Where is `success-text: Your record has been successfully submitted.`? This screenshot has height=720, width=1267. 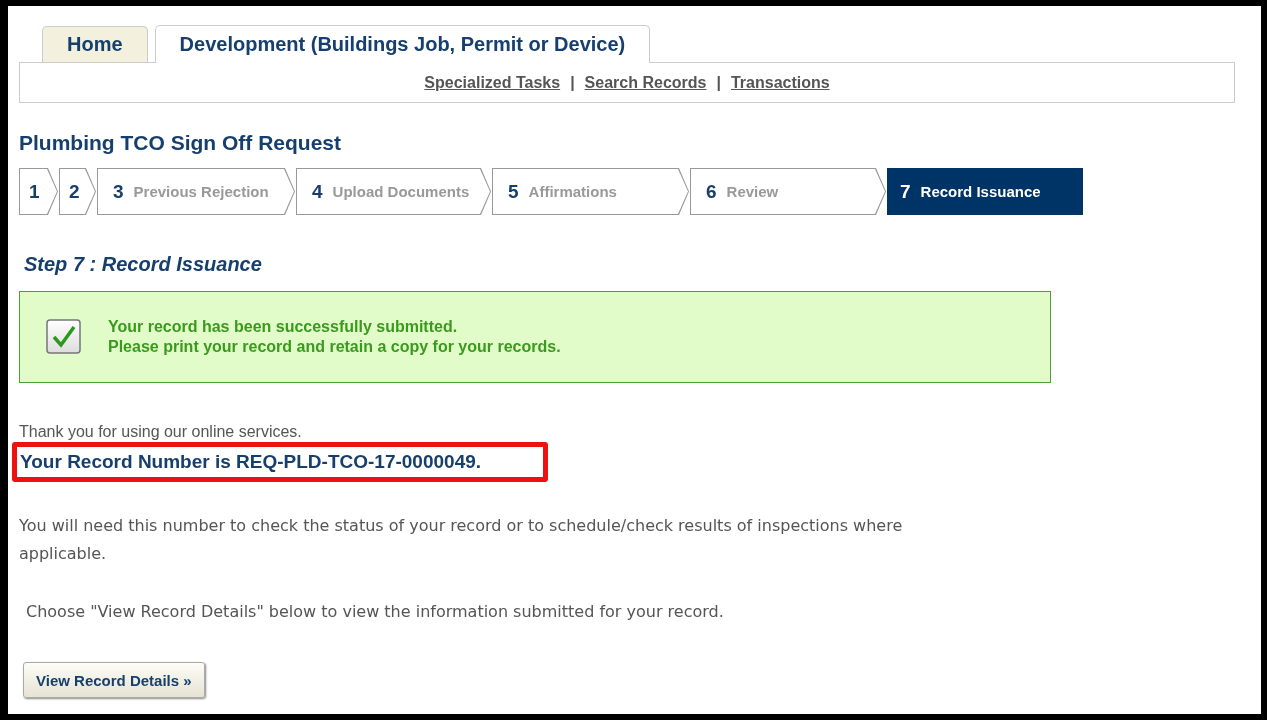
success-text: Your record has been successfully submitted. is located at coordinates (283, 327).